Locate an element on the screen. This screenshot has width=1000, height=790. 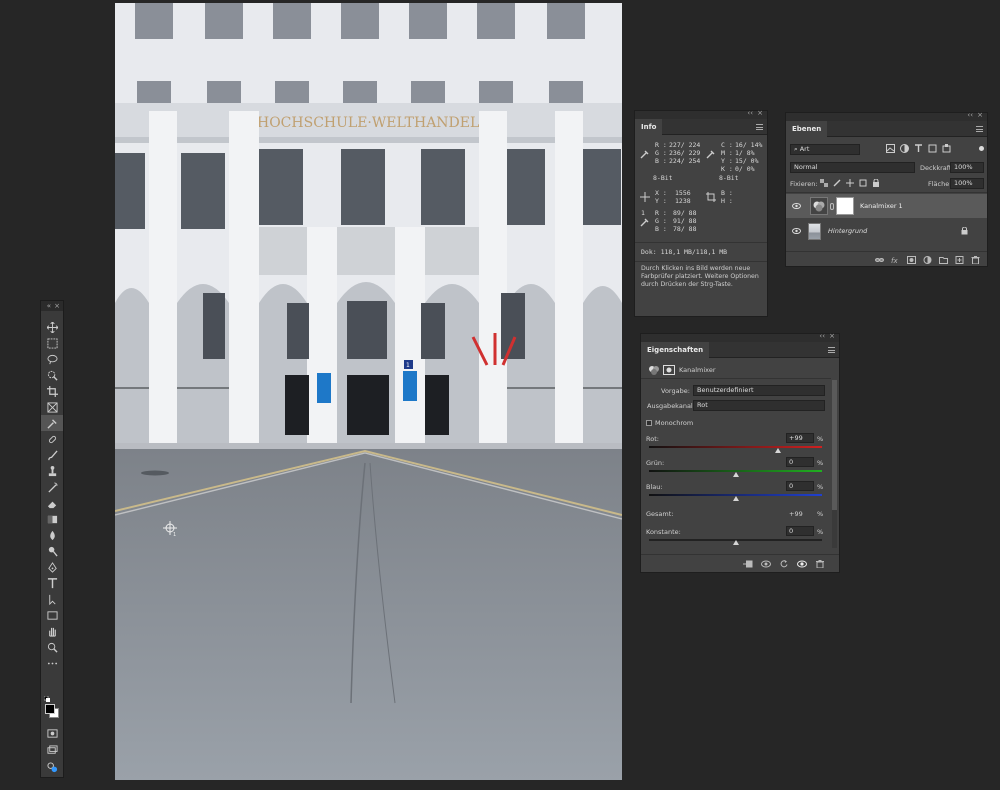
lock-artboard-icon is located at coordinates (863, 183).